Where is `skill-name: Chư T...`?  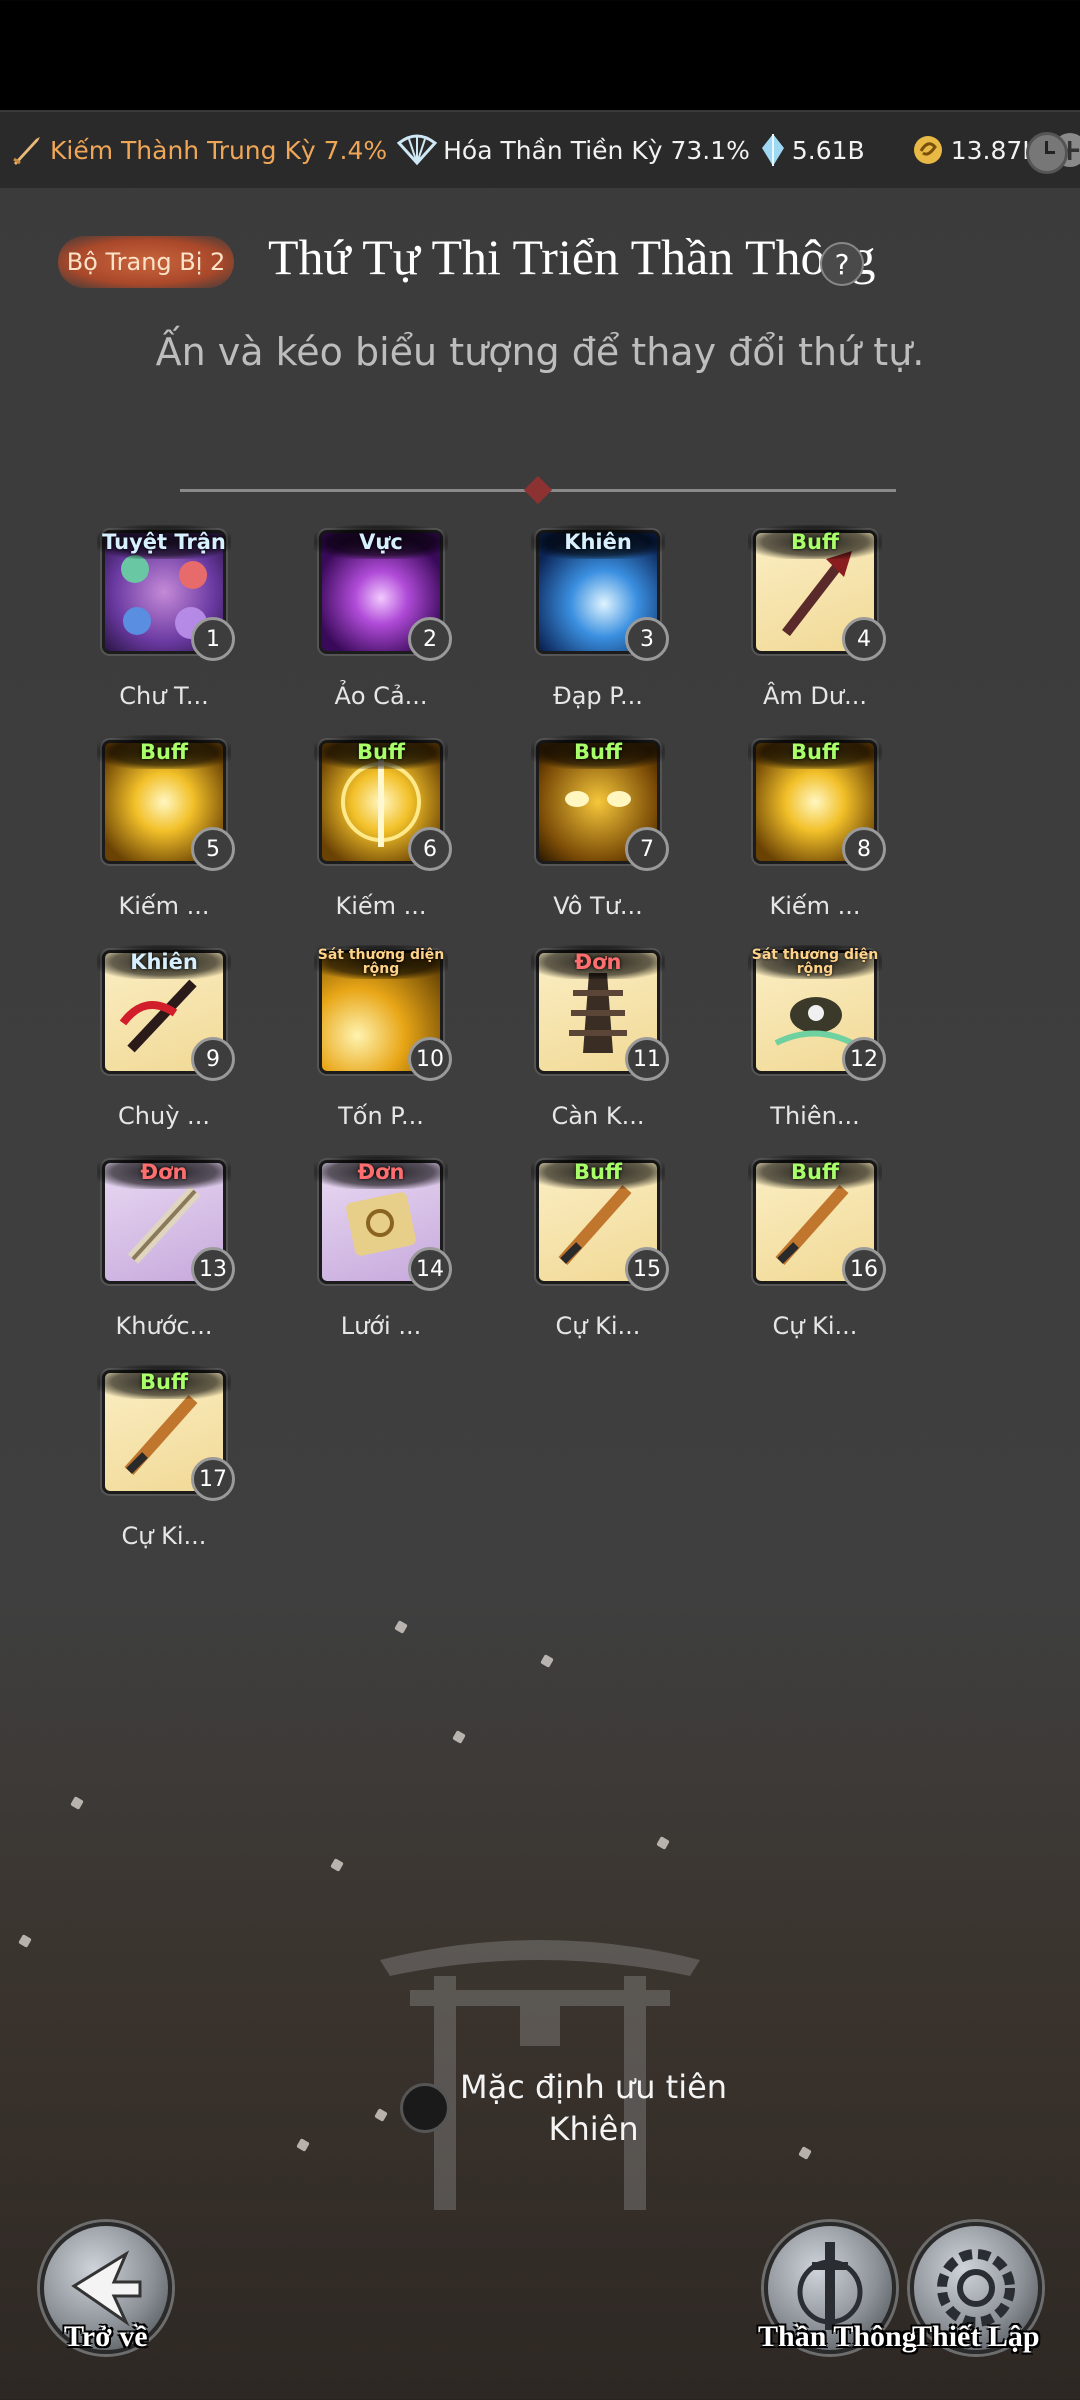 skill-name: Chư T... is located at coordinates (164, 696).